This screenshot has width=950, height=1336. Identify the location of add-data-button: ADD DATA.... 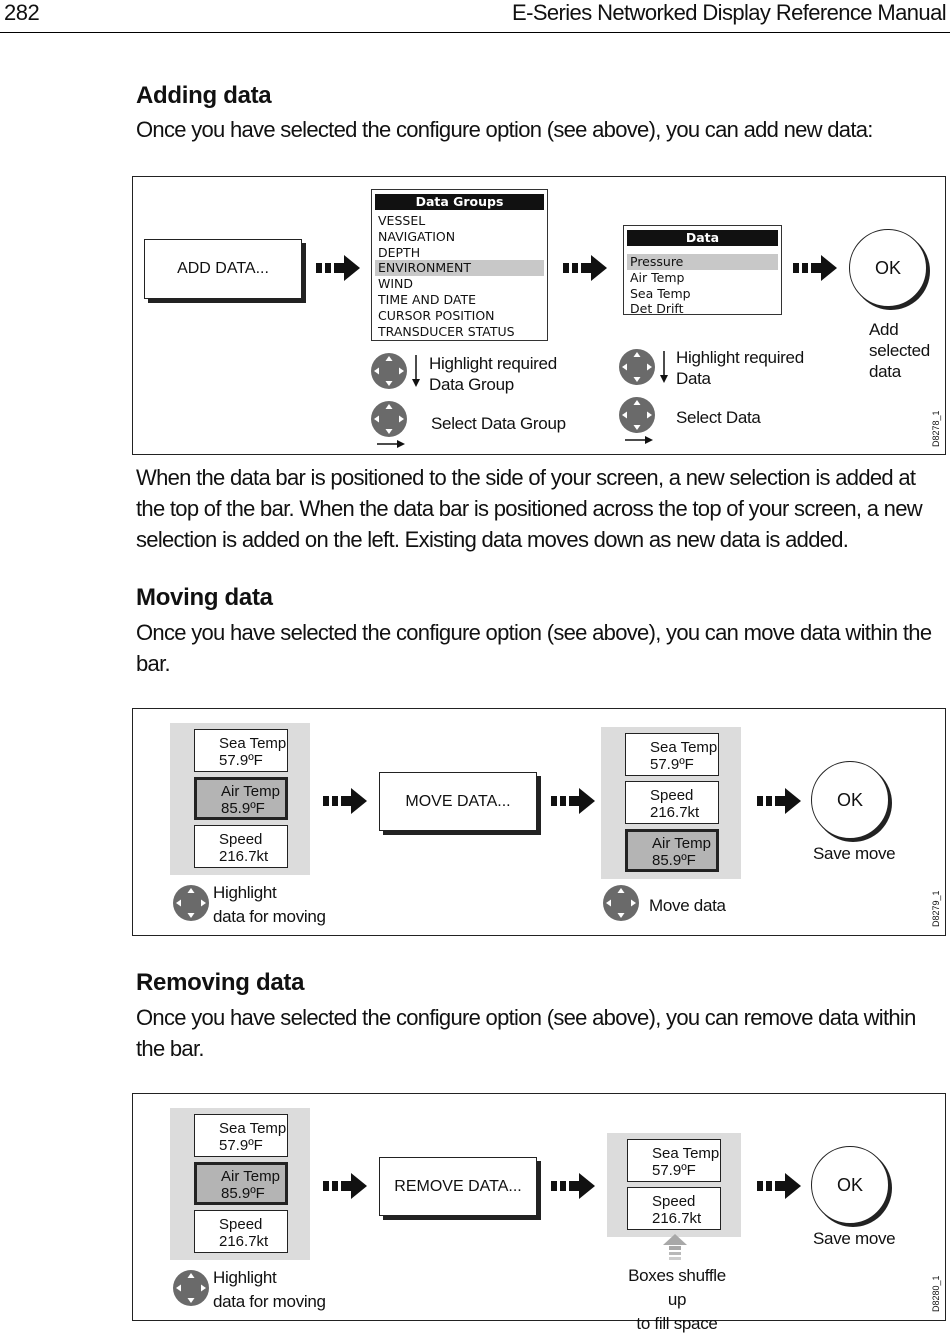
(223, 269).